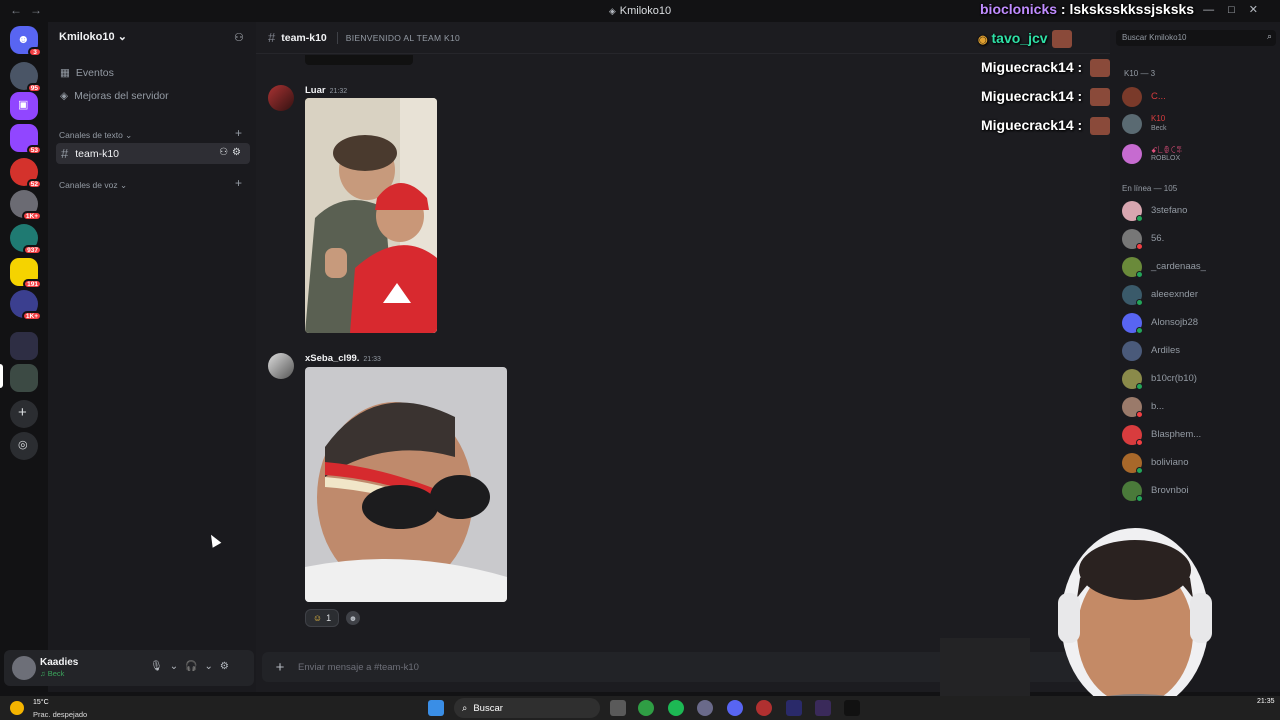  I want to click on twitch-icon: ▣, so click(23, 105).